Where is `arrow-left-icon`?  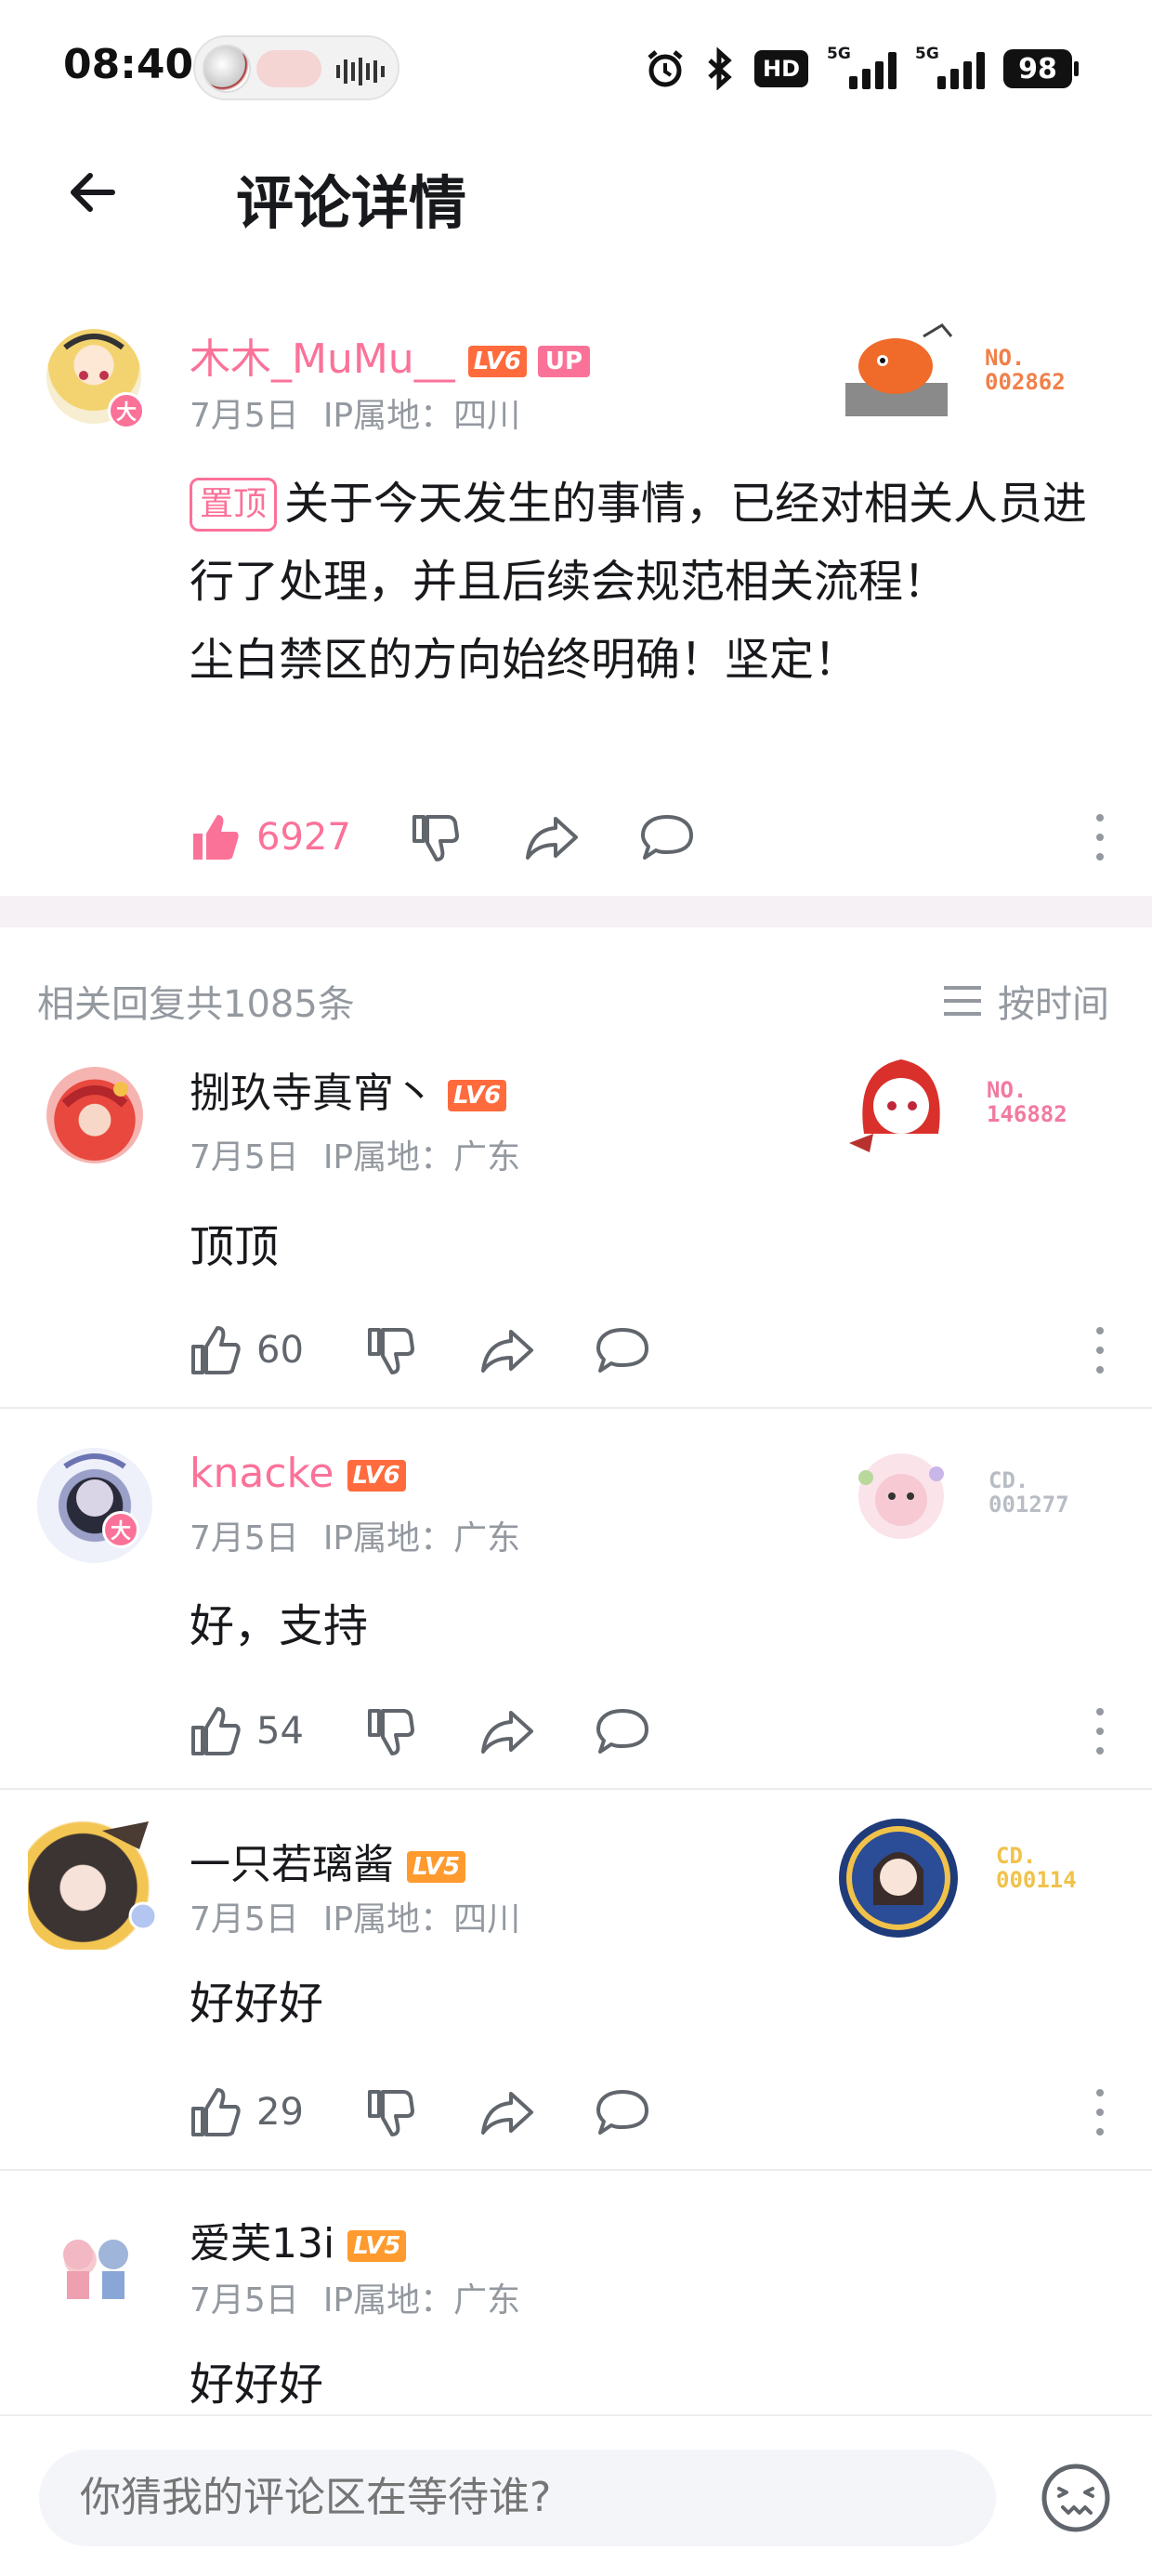
arrow-left-icon is located at coordinates (93, 192).